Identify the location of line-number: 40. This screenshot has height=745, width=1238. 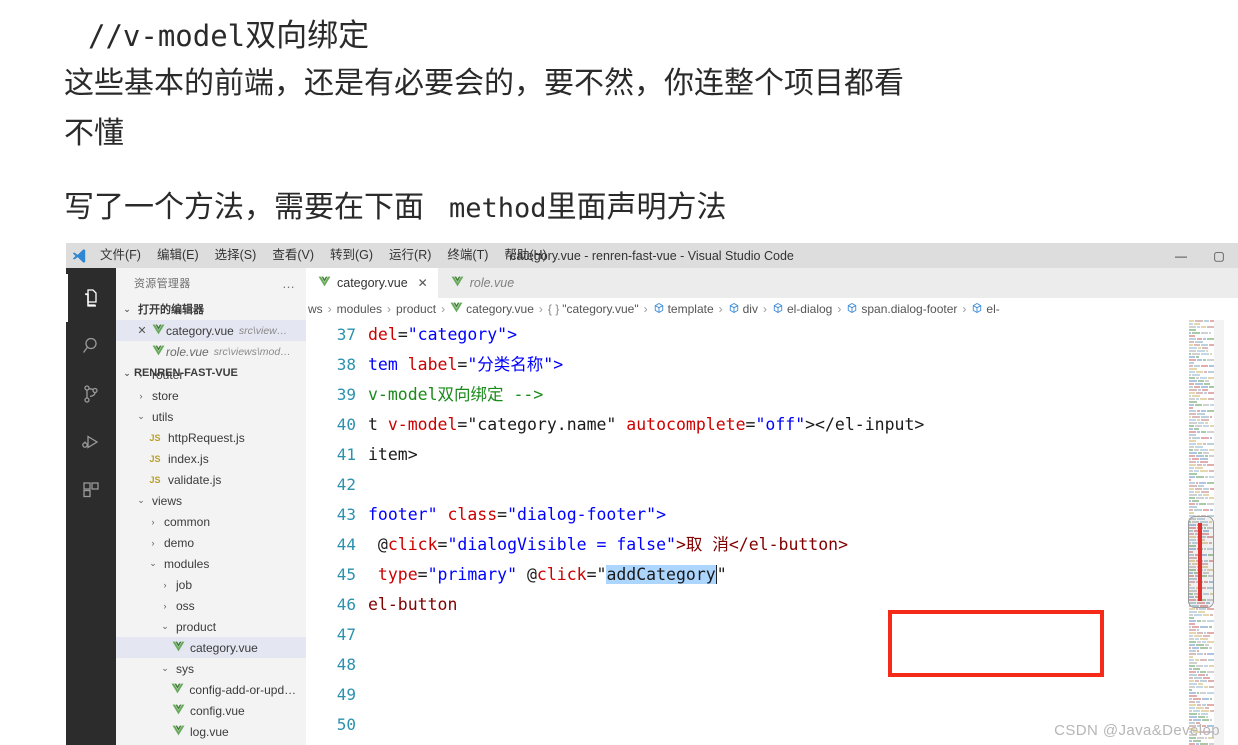
(346, 424).